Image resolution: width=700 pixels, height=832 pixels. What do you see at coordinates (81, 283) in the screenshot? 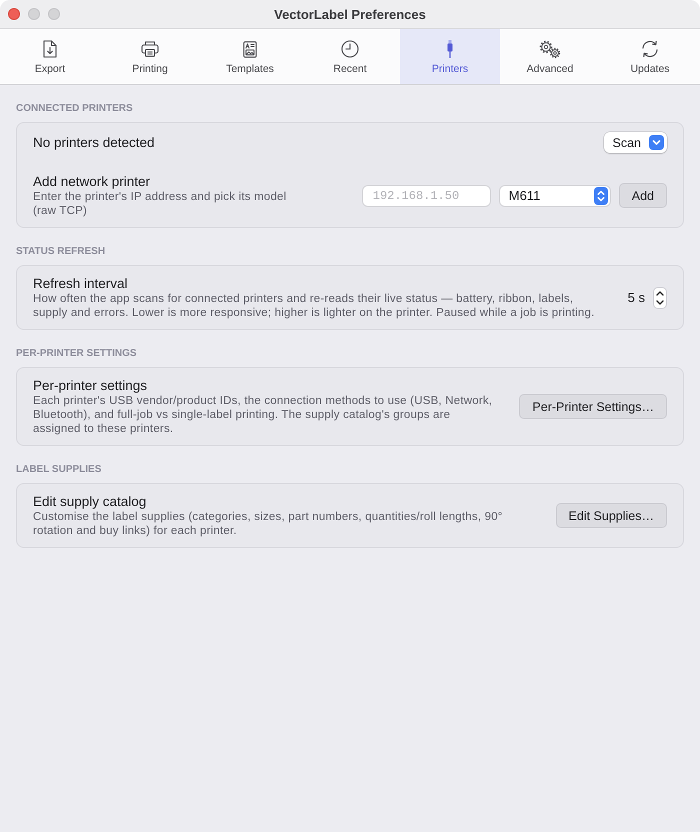
I see `setting-title: Refresh interval` at bounding box center [81, 283].